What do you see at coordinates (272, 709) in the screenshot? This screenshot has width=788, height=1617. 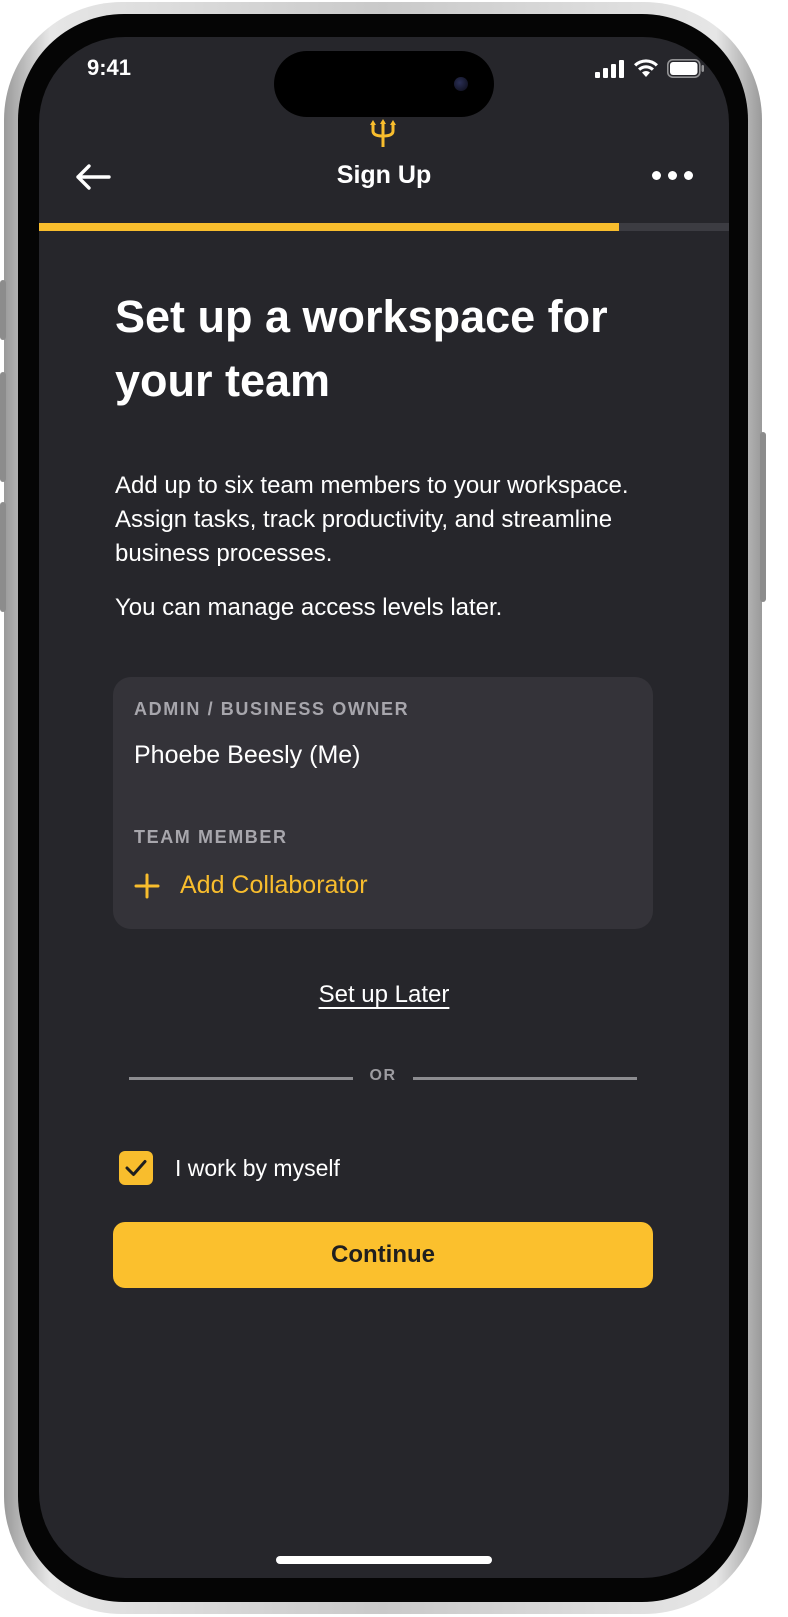 I see `admin-label: ADMIN / BUSINESS OWNER` at bounding box center [272, 709].